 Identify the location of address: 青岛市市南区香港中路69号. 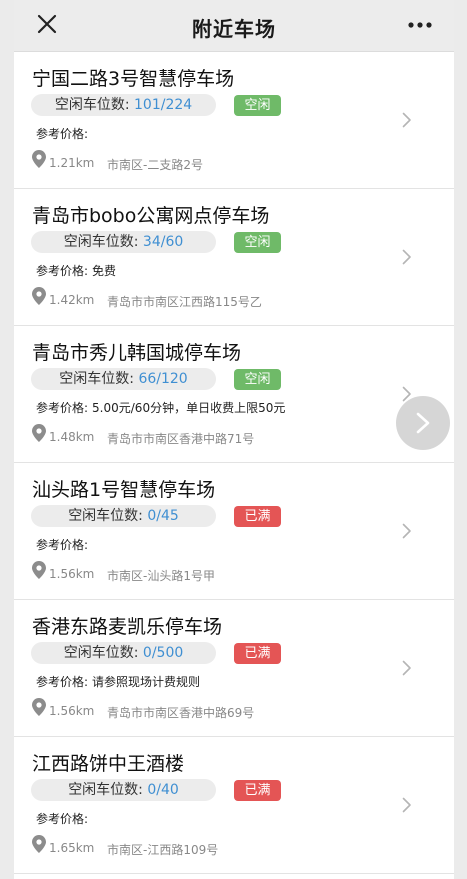
(181, 713).